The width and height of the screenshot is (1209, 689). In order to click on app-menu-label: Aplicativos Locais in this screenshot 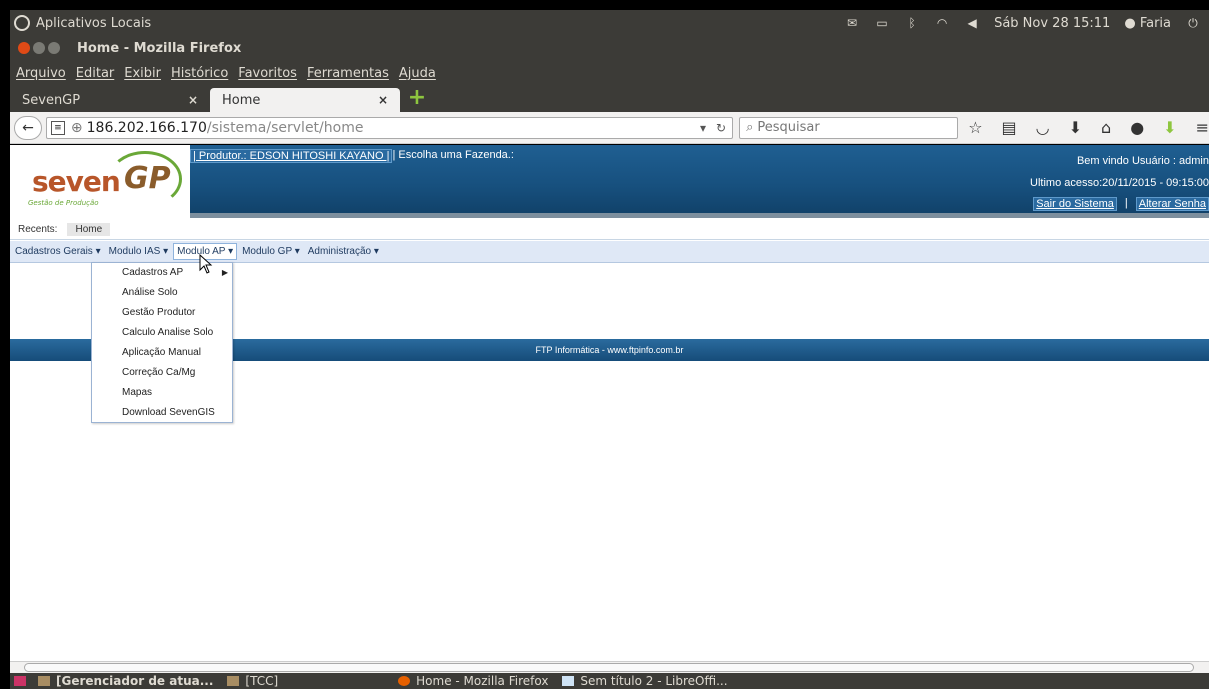, I will do `click(94, 23)`.